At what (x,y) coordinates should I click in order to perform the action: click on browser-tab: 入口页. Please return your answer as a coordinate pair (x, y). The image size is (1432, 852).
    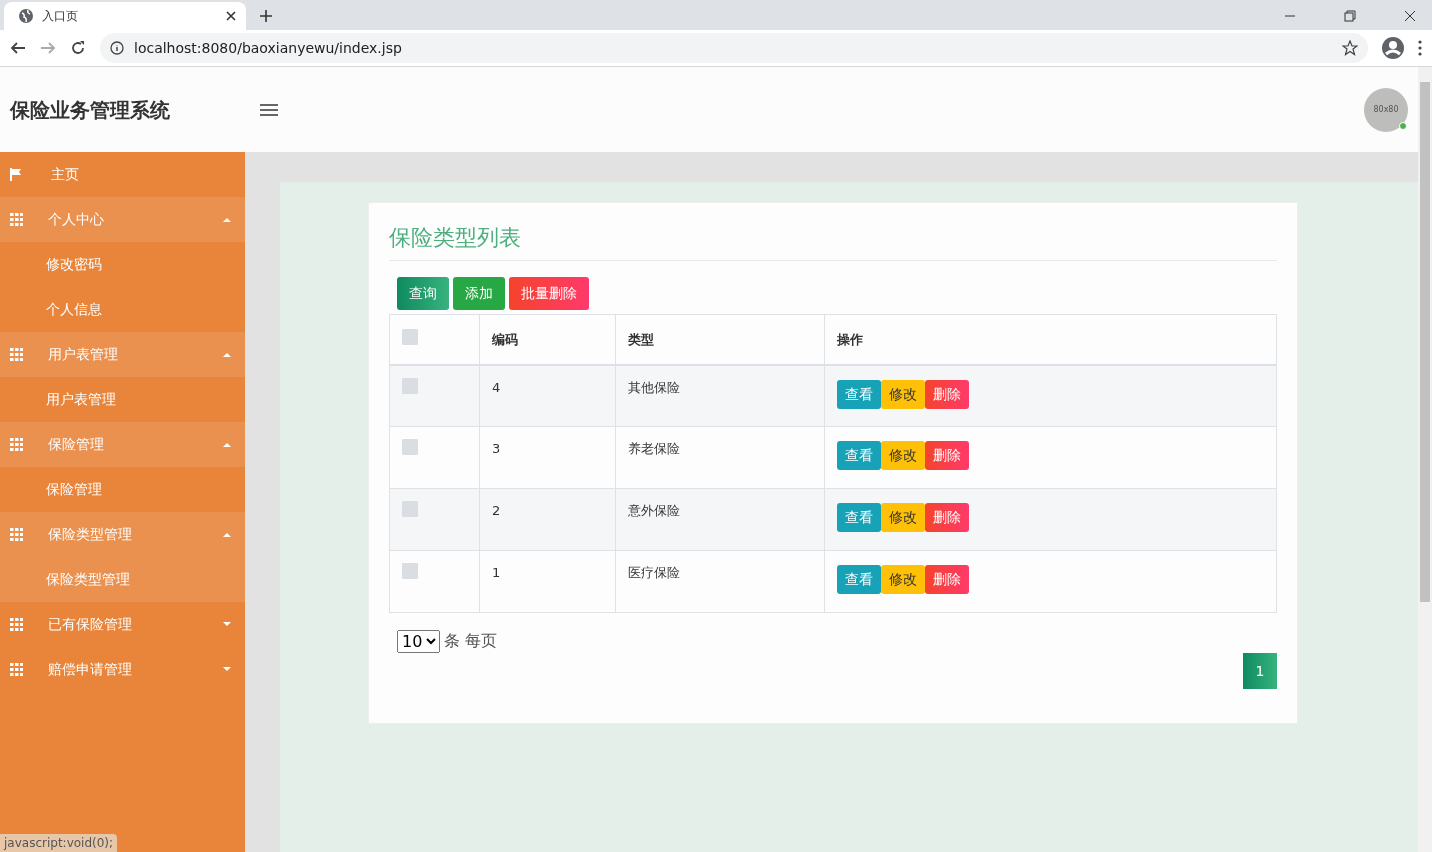
    Looking at the image, I should click on (125, 16).